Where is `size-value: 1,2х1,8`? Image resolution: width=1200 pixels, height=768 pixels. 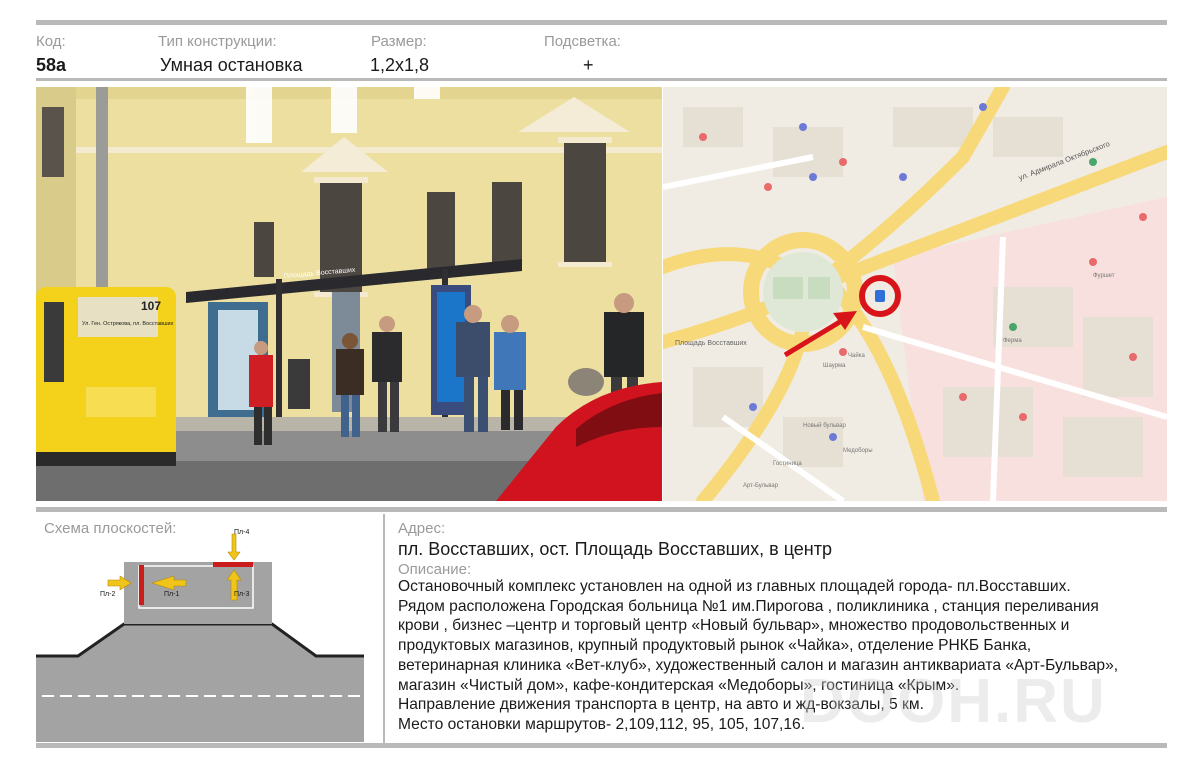
size-value: 1,2х1,8 is located at coordinates (400, 65).